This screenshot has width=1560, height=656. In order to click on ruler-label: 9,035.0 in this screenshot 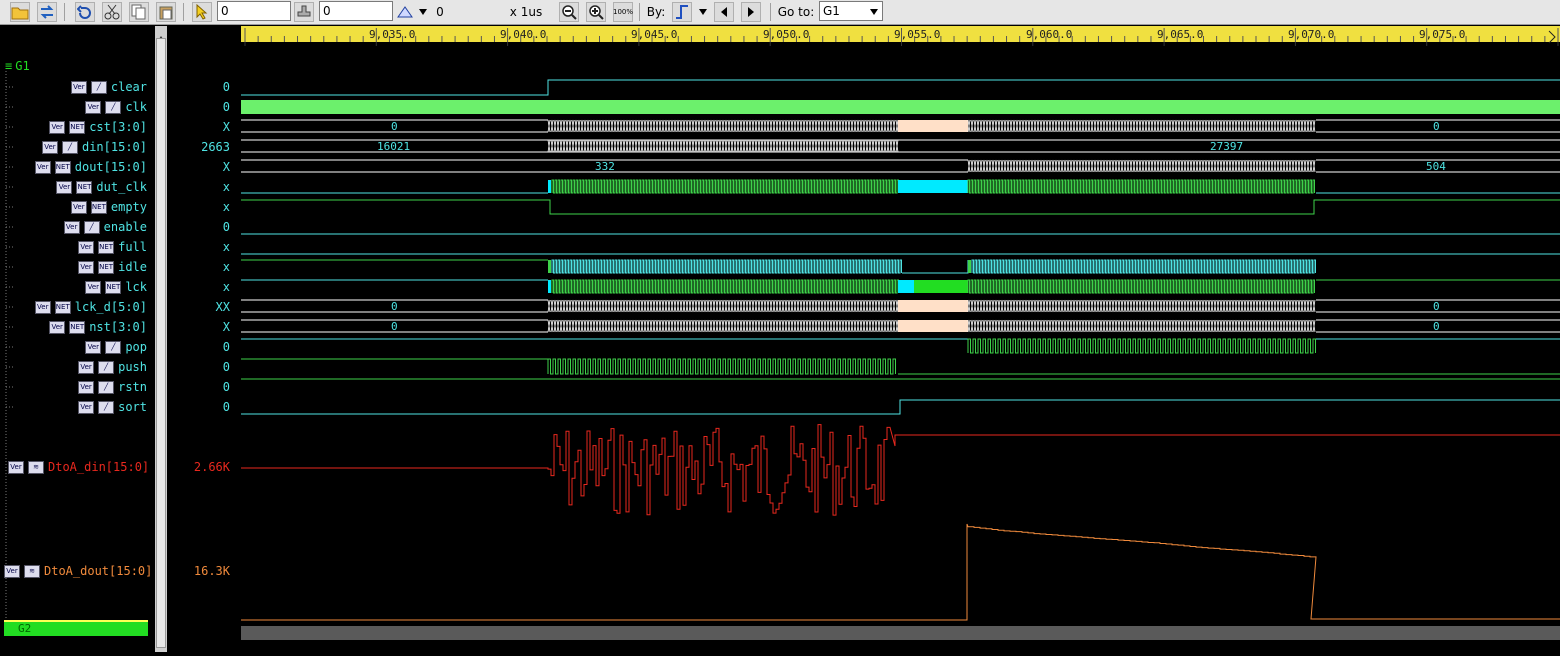, I will do `click(392, 34)`.